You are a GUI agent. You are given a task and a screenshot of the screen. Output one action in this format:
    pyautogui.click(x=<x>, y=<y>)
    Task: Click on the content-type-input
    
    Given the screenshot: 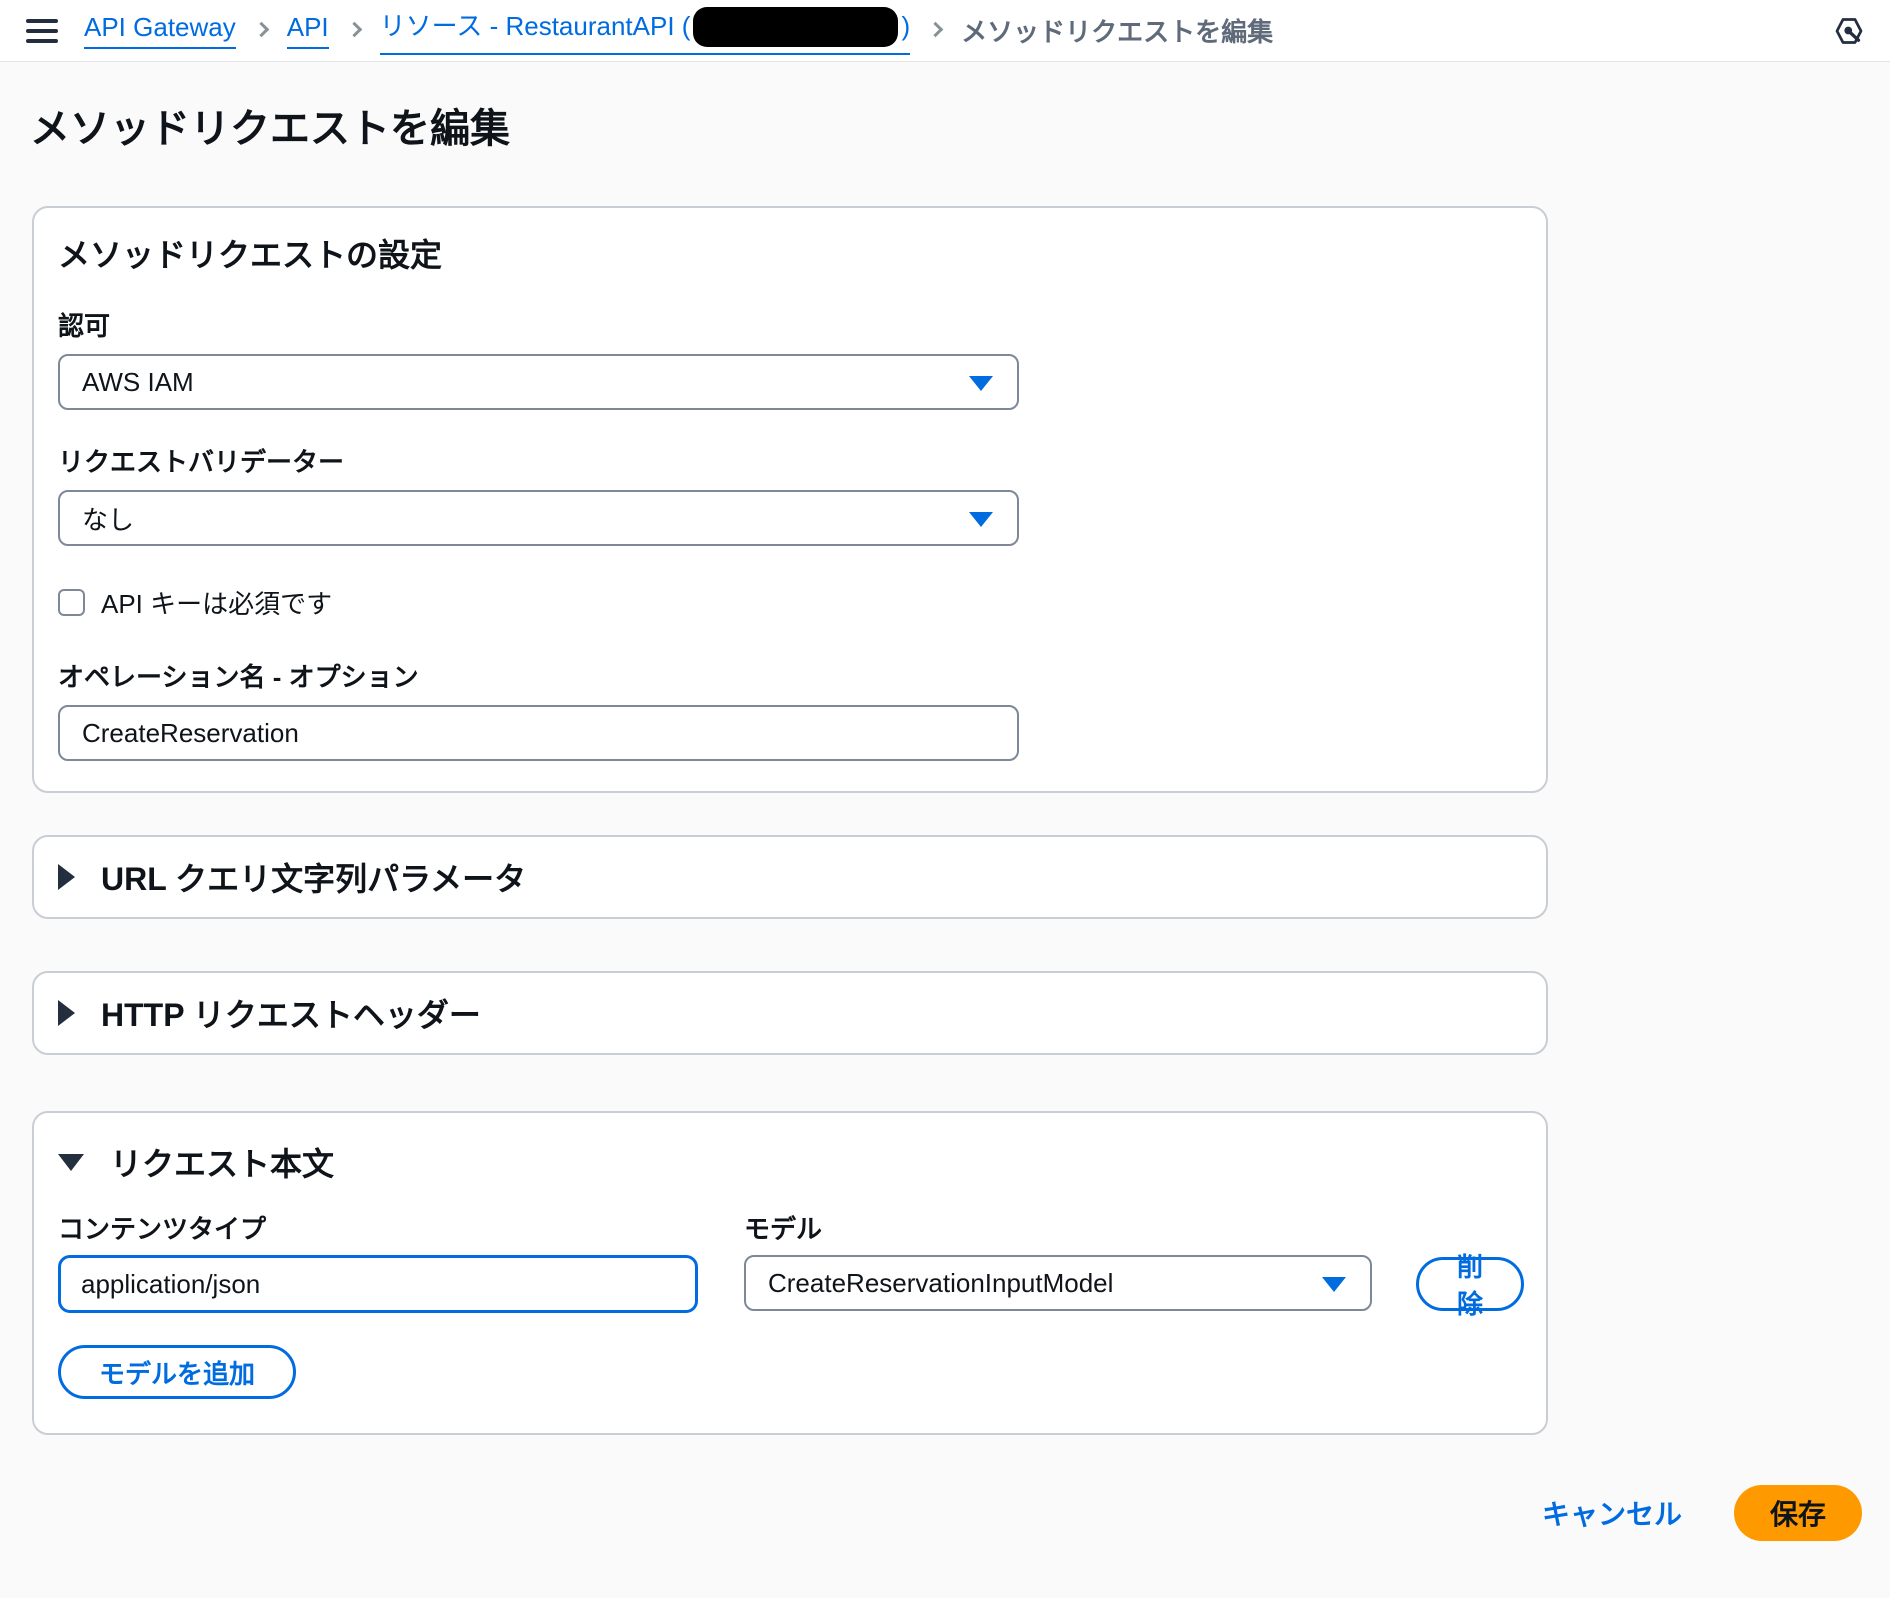 What is the action you would take?
    pyautogui.click(x=378, y=1284)
    